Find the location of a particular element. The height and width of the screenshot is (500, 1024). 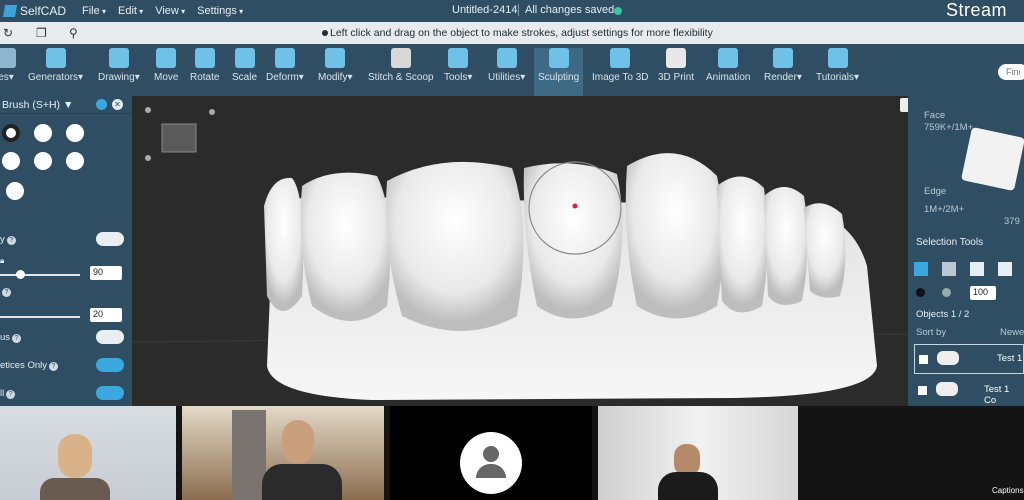

orbit-view-icon is located at coordinates (212, 112).